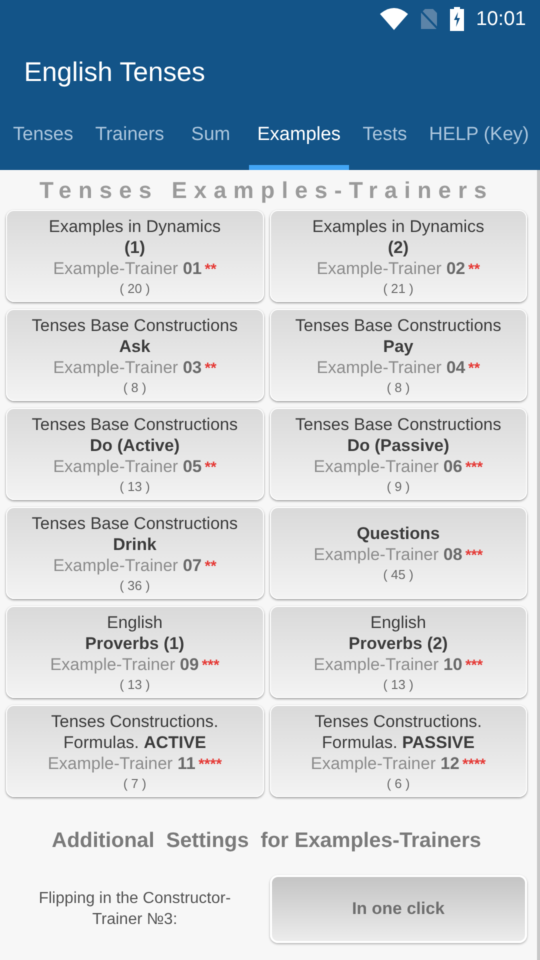  I want to click on tab: Trainers, so click(129, 138).